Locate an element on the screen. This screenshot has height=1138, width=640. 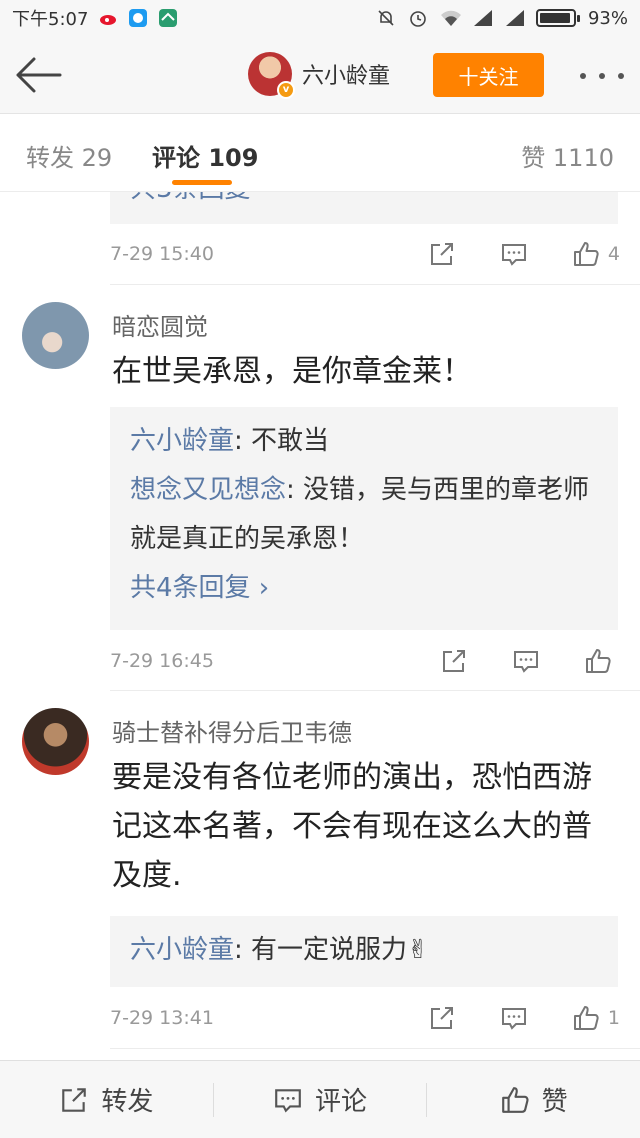
verified-badge-icon: v is located at coordinates (286, 90).